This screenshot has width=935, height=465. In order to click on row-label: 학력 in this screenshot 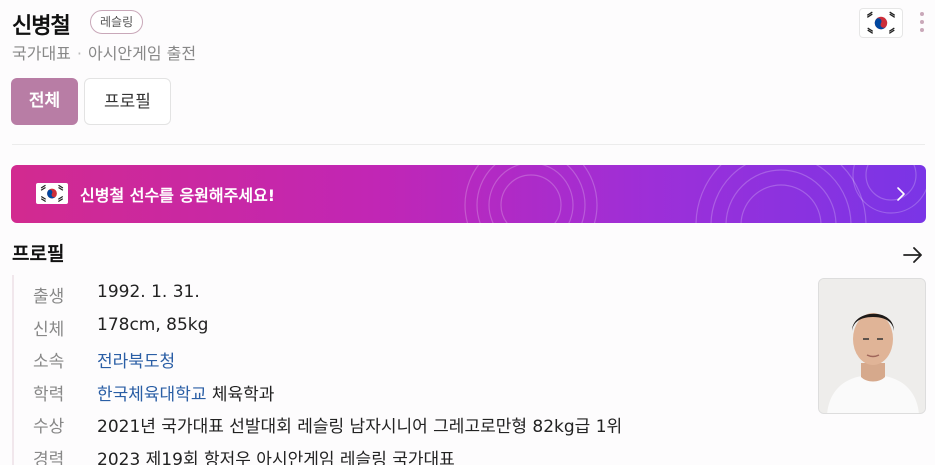, I will do `click(49, 394)`.